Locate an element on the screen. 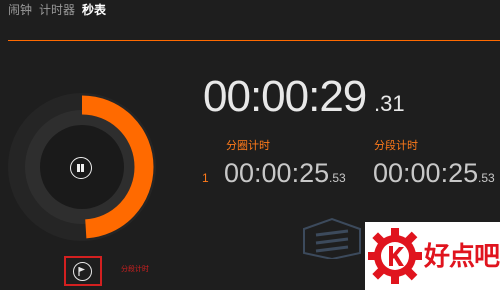  split-time: 00:00:25 is located at coordinates (426, 173).